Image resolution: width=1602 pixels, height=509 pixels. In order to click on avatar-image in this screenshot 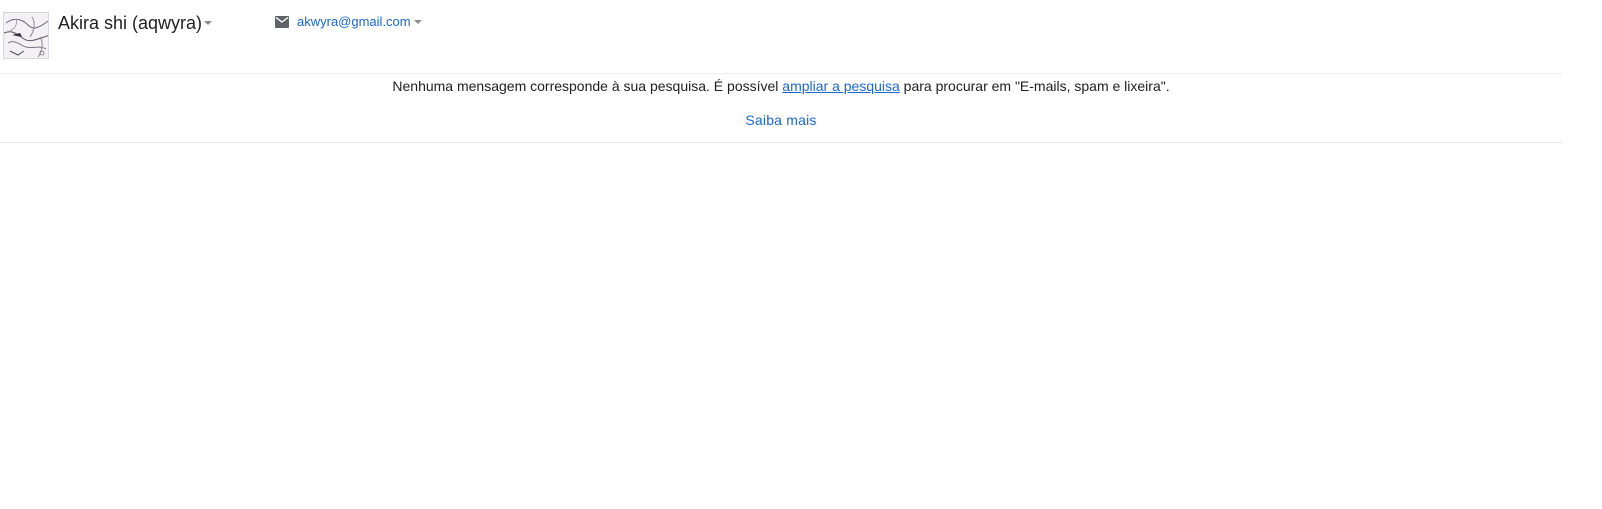, I will do `click(26, 35)`.